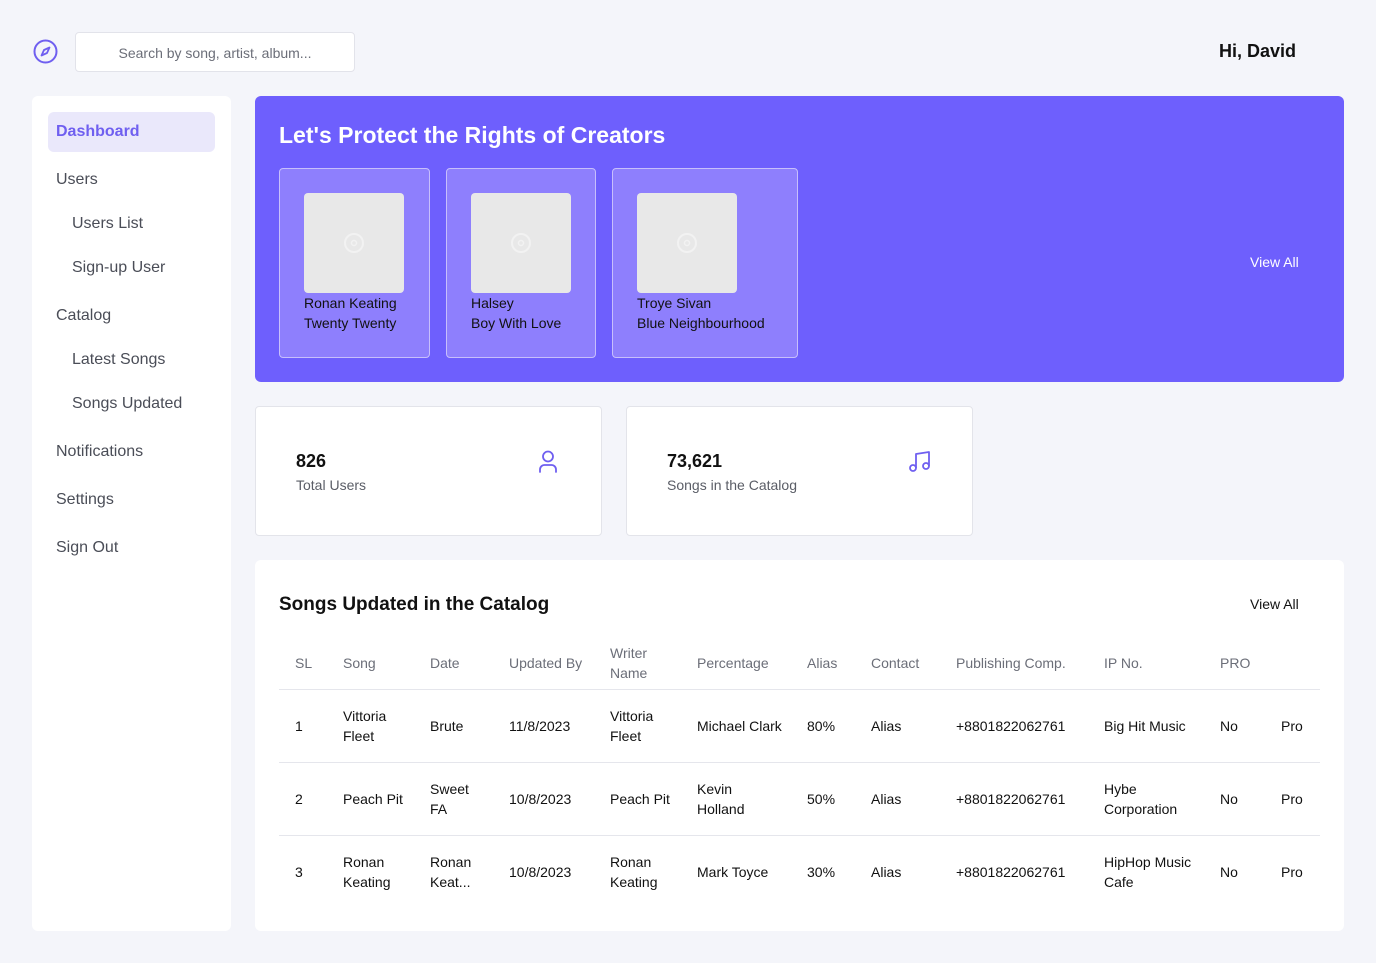 Image resolution: width=1376 pixels, height=963 pixels. Describe the element at coordinates (131, 224) in the screenshot. I see `sidebar-item-users-list: Users List` at that location.